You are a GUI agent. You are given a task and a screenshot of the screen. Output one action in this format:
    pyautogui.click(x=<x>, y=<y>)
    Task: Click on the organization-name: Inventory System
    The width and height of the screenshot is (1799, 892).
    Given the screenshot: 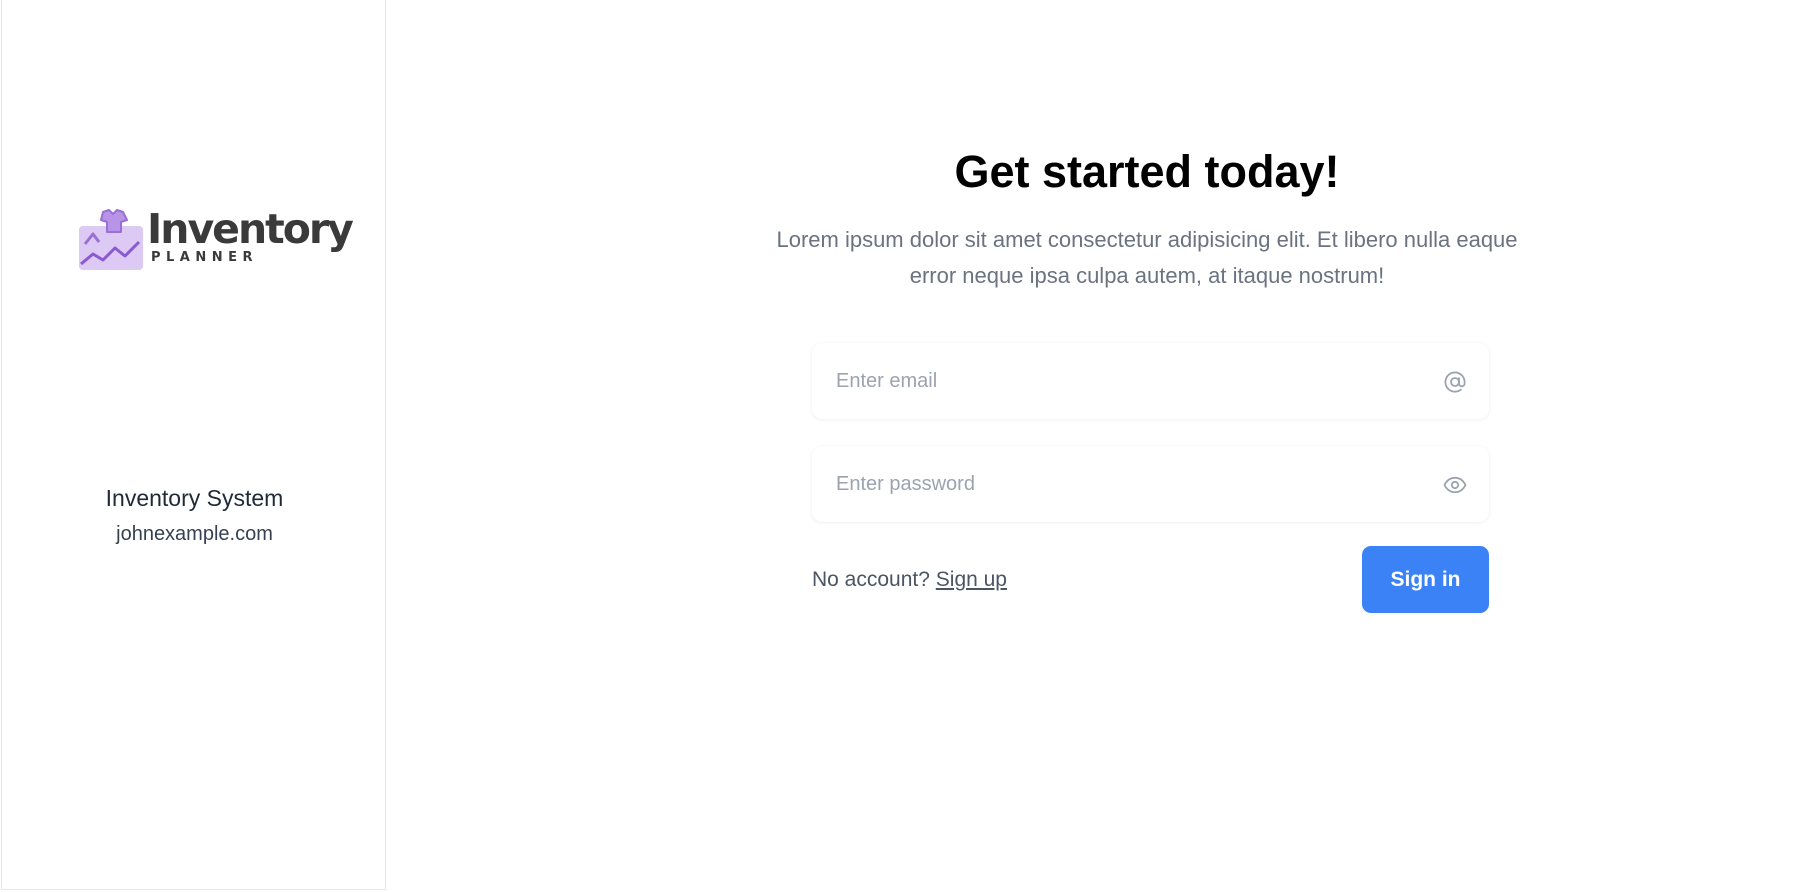 What is the action you would take?
    pyautogui.click(x=194, y=498)
    